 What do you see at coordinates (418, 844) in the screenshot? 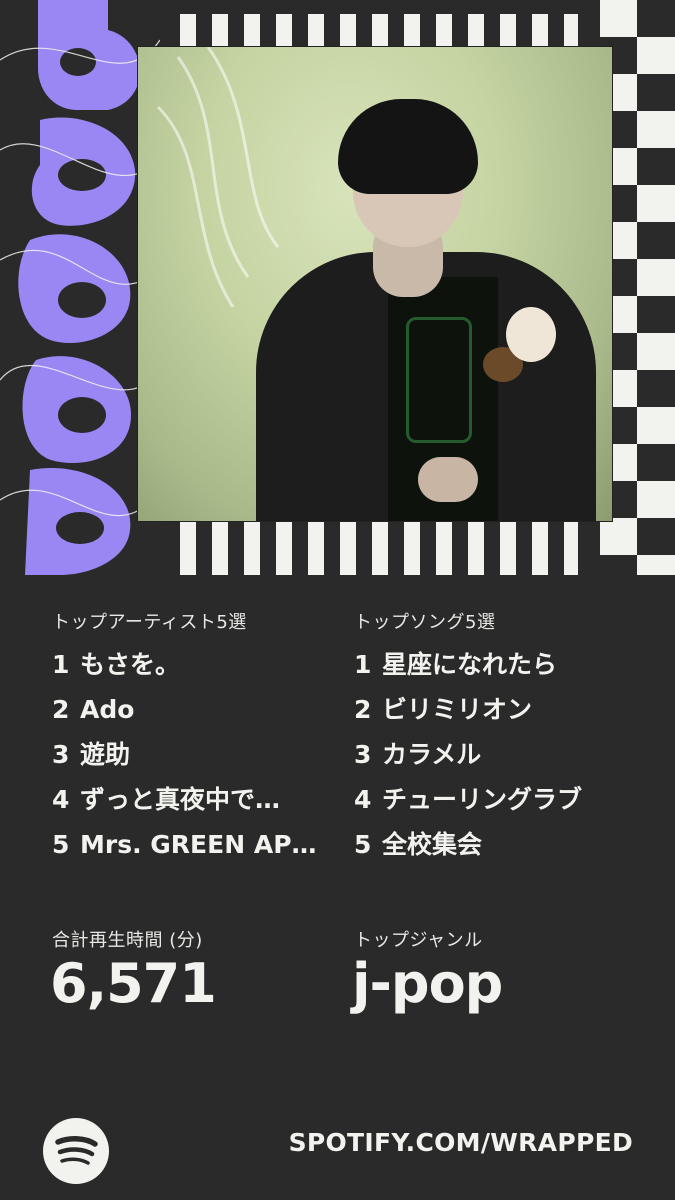
I see `list-item: 5 全校集会` at bounding box center [418, 844].